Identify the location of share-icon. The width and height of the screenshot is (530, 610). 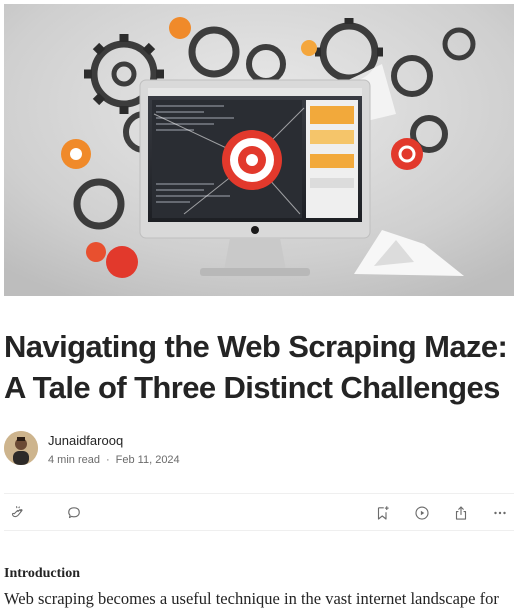
(461, 513).